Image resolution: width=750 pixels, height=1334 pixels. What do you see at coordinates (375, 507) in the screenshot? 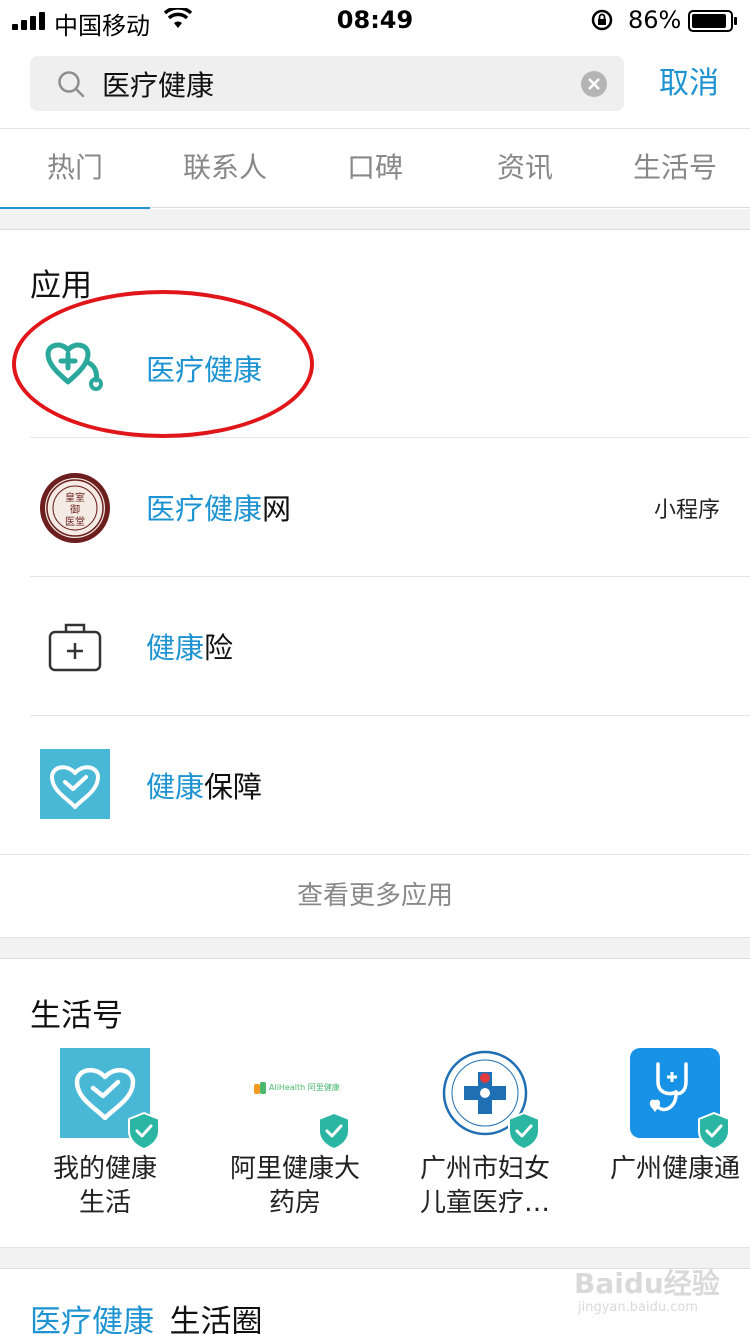
I see `app-row-medical-health-net: 皇室 御 医堂 医疗健康网 小程序` at bounding box center [375, 507].